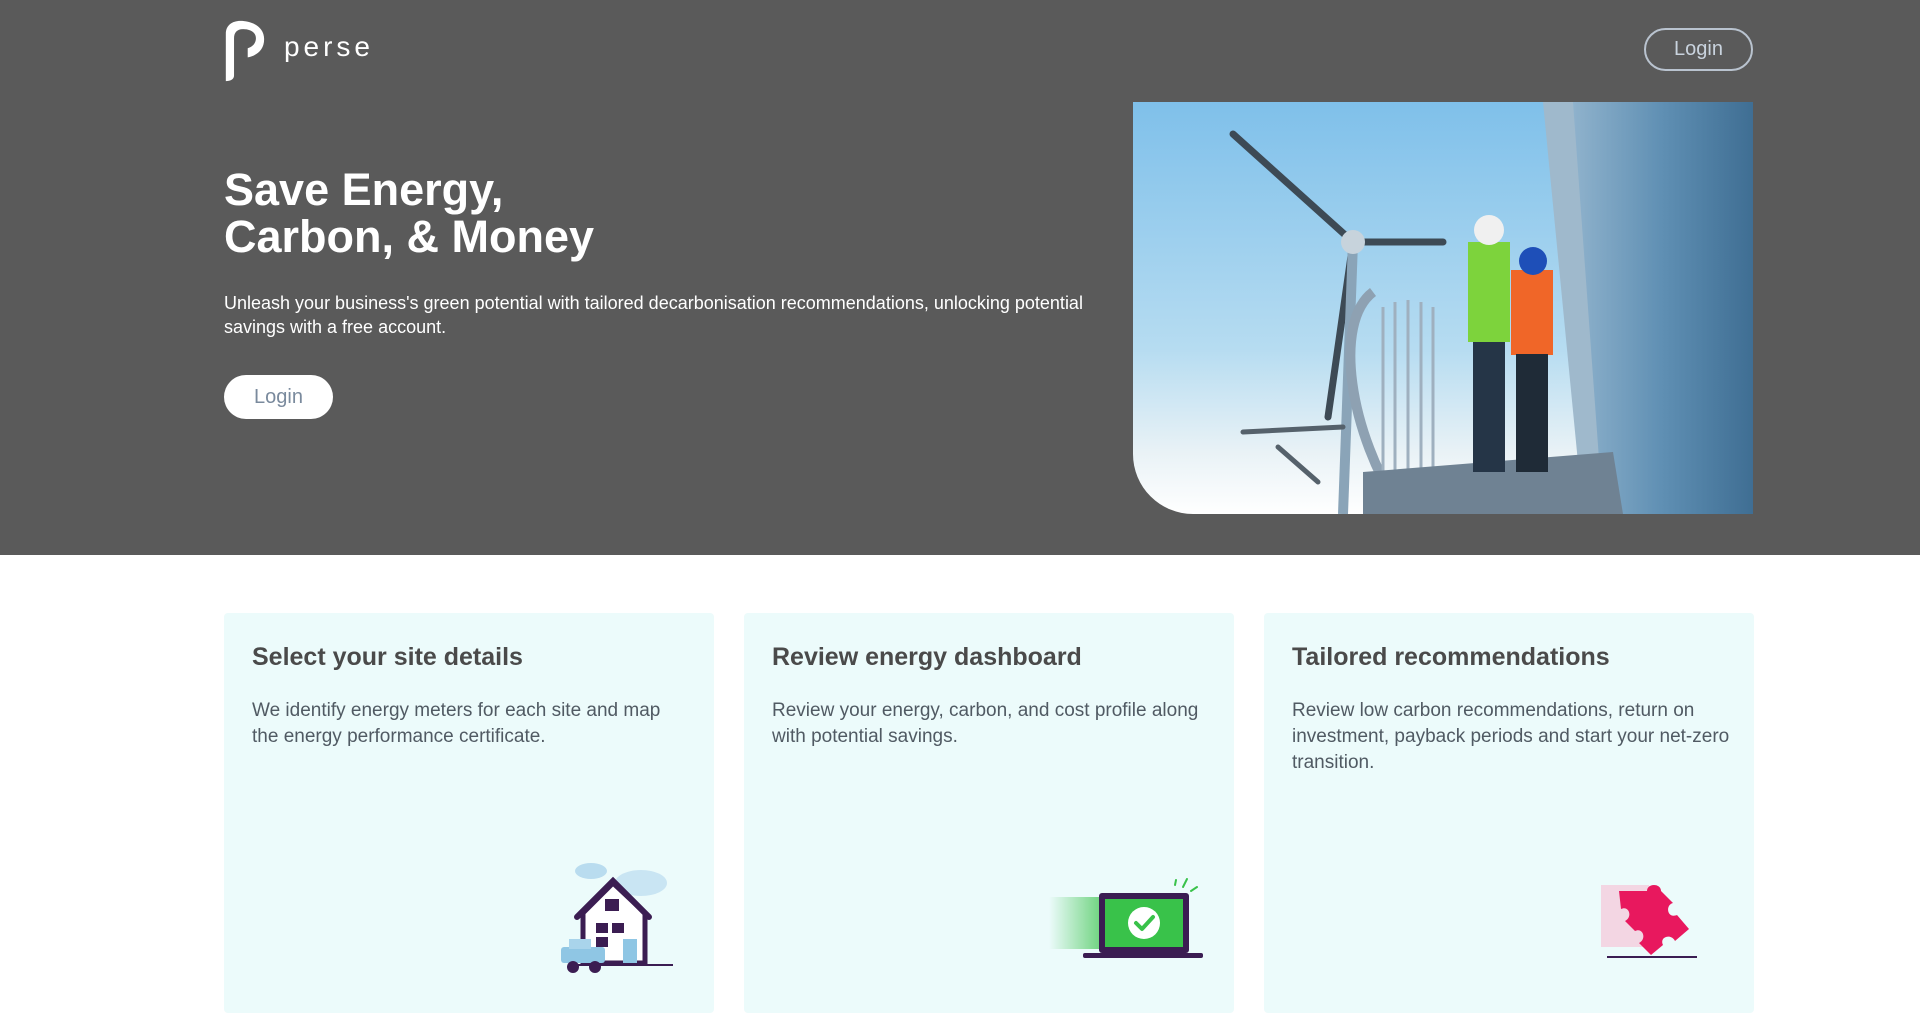 This screenshot has height=1013, width=1920. What do you see at coordinates (1649, 921) in the screenshot?
I see `puzzle-piece-icon` at bounding box center [1649, 921].